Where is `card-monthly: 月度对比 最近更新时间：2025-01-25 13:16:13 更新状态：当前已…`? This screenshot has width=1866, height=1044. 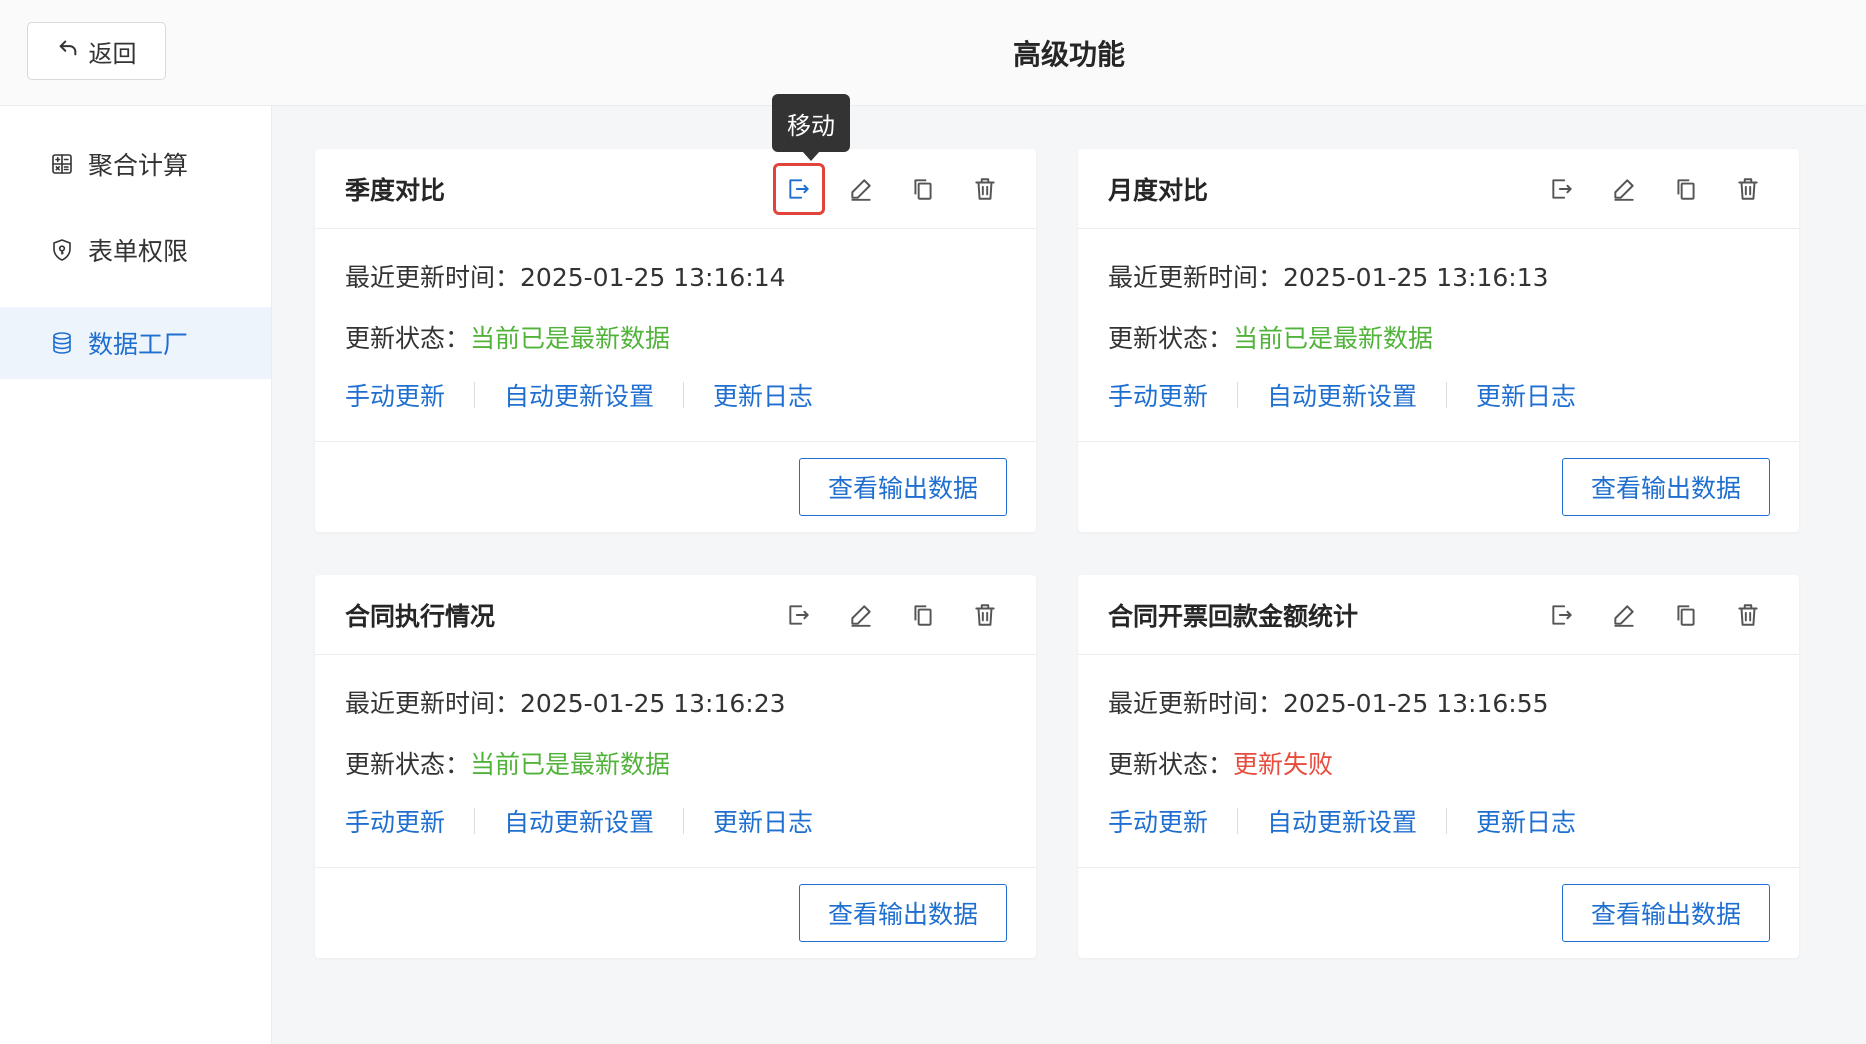
card-monthly: 月度对比 最近更新时间：2025-01-25 13:16:13 更新状态：当前已… is located at coordinates (1438, 340).